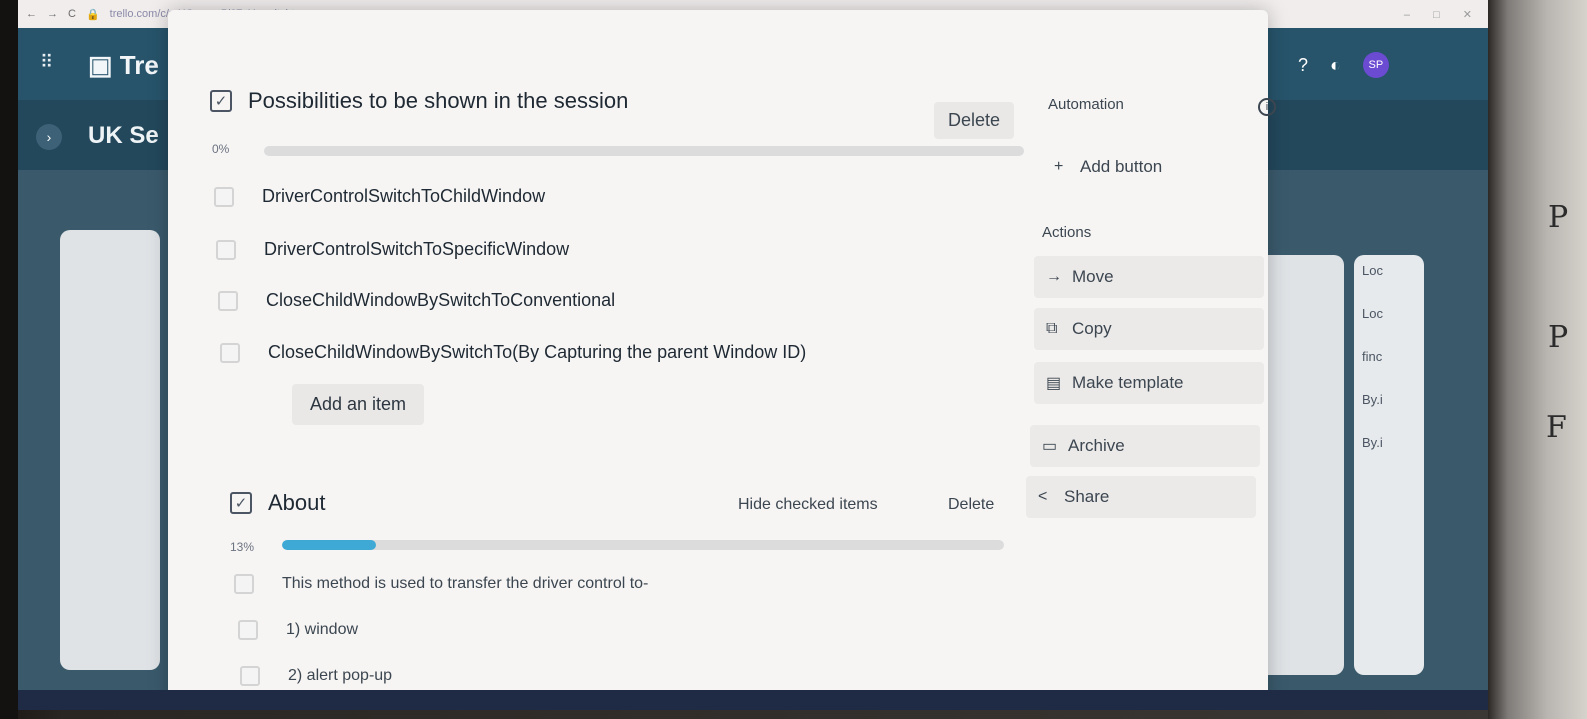 The height and width of the screenshot is (719, 1587). I want to click on checklist-title: About, so click(297, 503).